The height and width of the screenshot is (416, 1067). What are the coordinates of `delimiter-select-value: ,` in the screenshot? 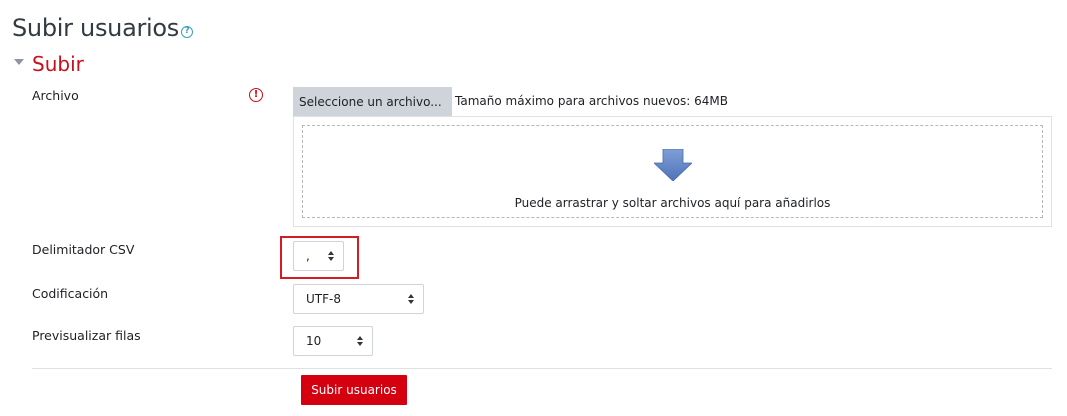 It's located at (308, 256).